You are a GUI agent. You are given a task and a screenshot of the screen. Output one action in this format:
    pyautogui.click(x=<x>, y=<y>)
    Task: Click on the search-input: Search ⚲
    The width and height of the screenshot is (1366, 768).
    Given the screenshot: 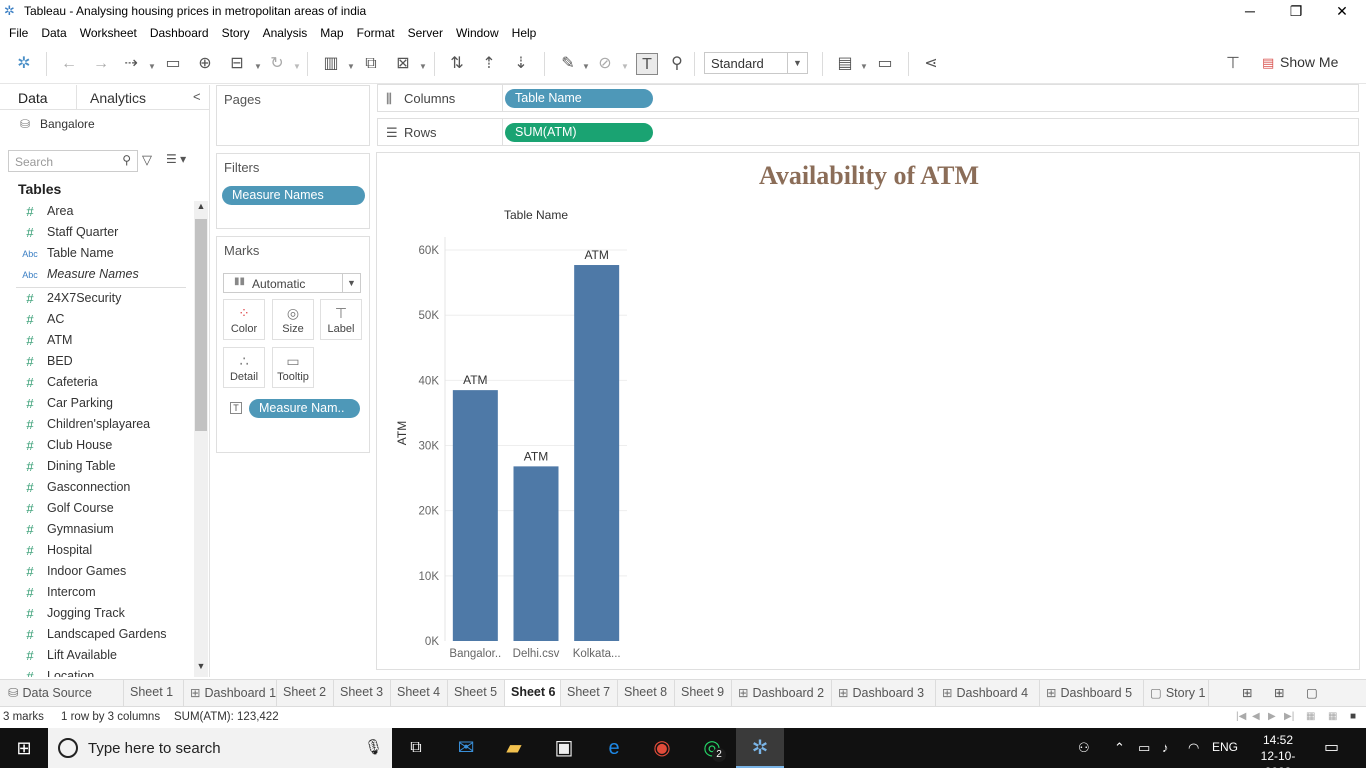 What is the action you would take?
    pyautogui.click(x=73, y=161)
    